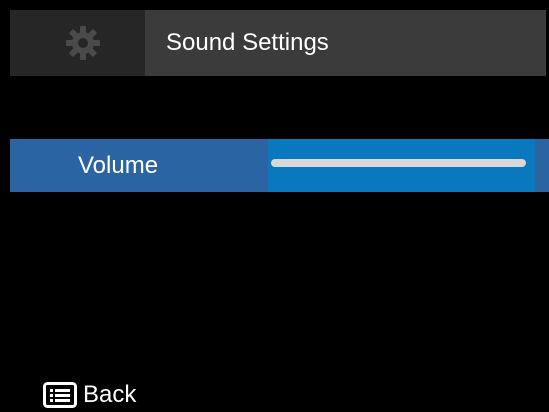 This screenshot has width=549, height=412. Describe the element at coordinates (110, 394) in the screenshot. I see `back-label: Back` at that location.